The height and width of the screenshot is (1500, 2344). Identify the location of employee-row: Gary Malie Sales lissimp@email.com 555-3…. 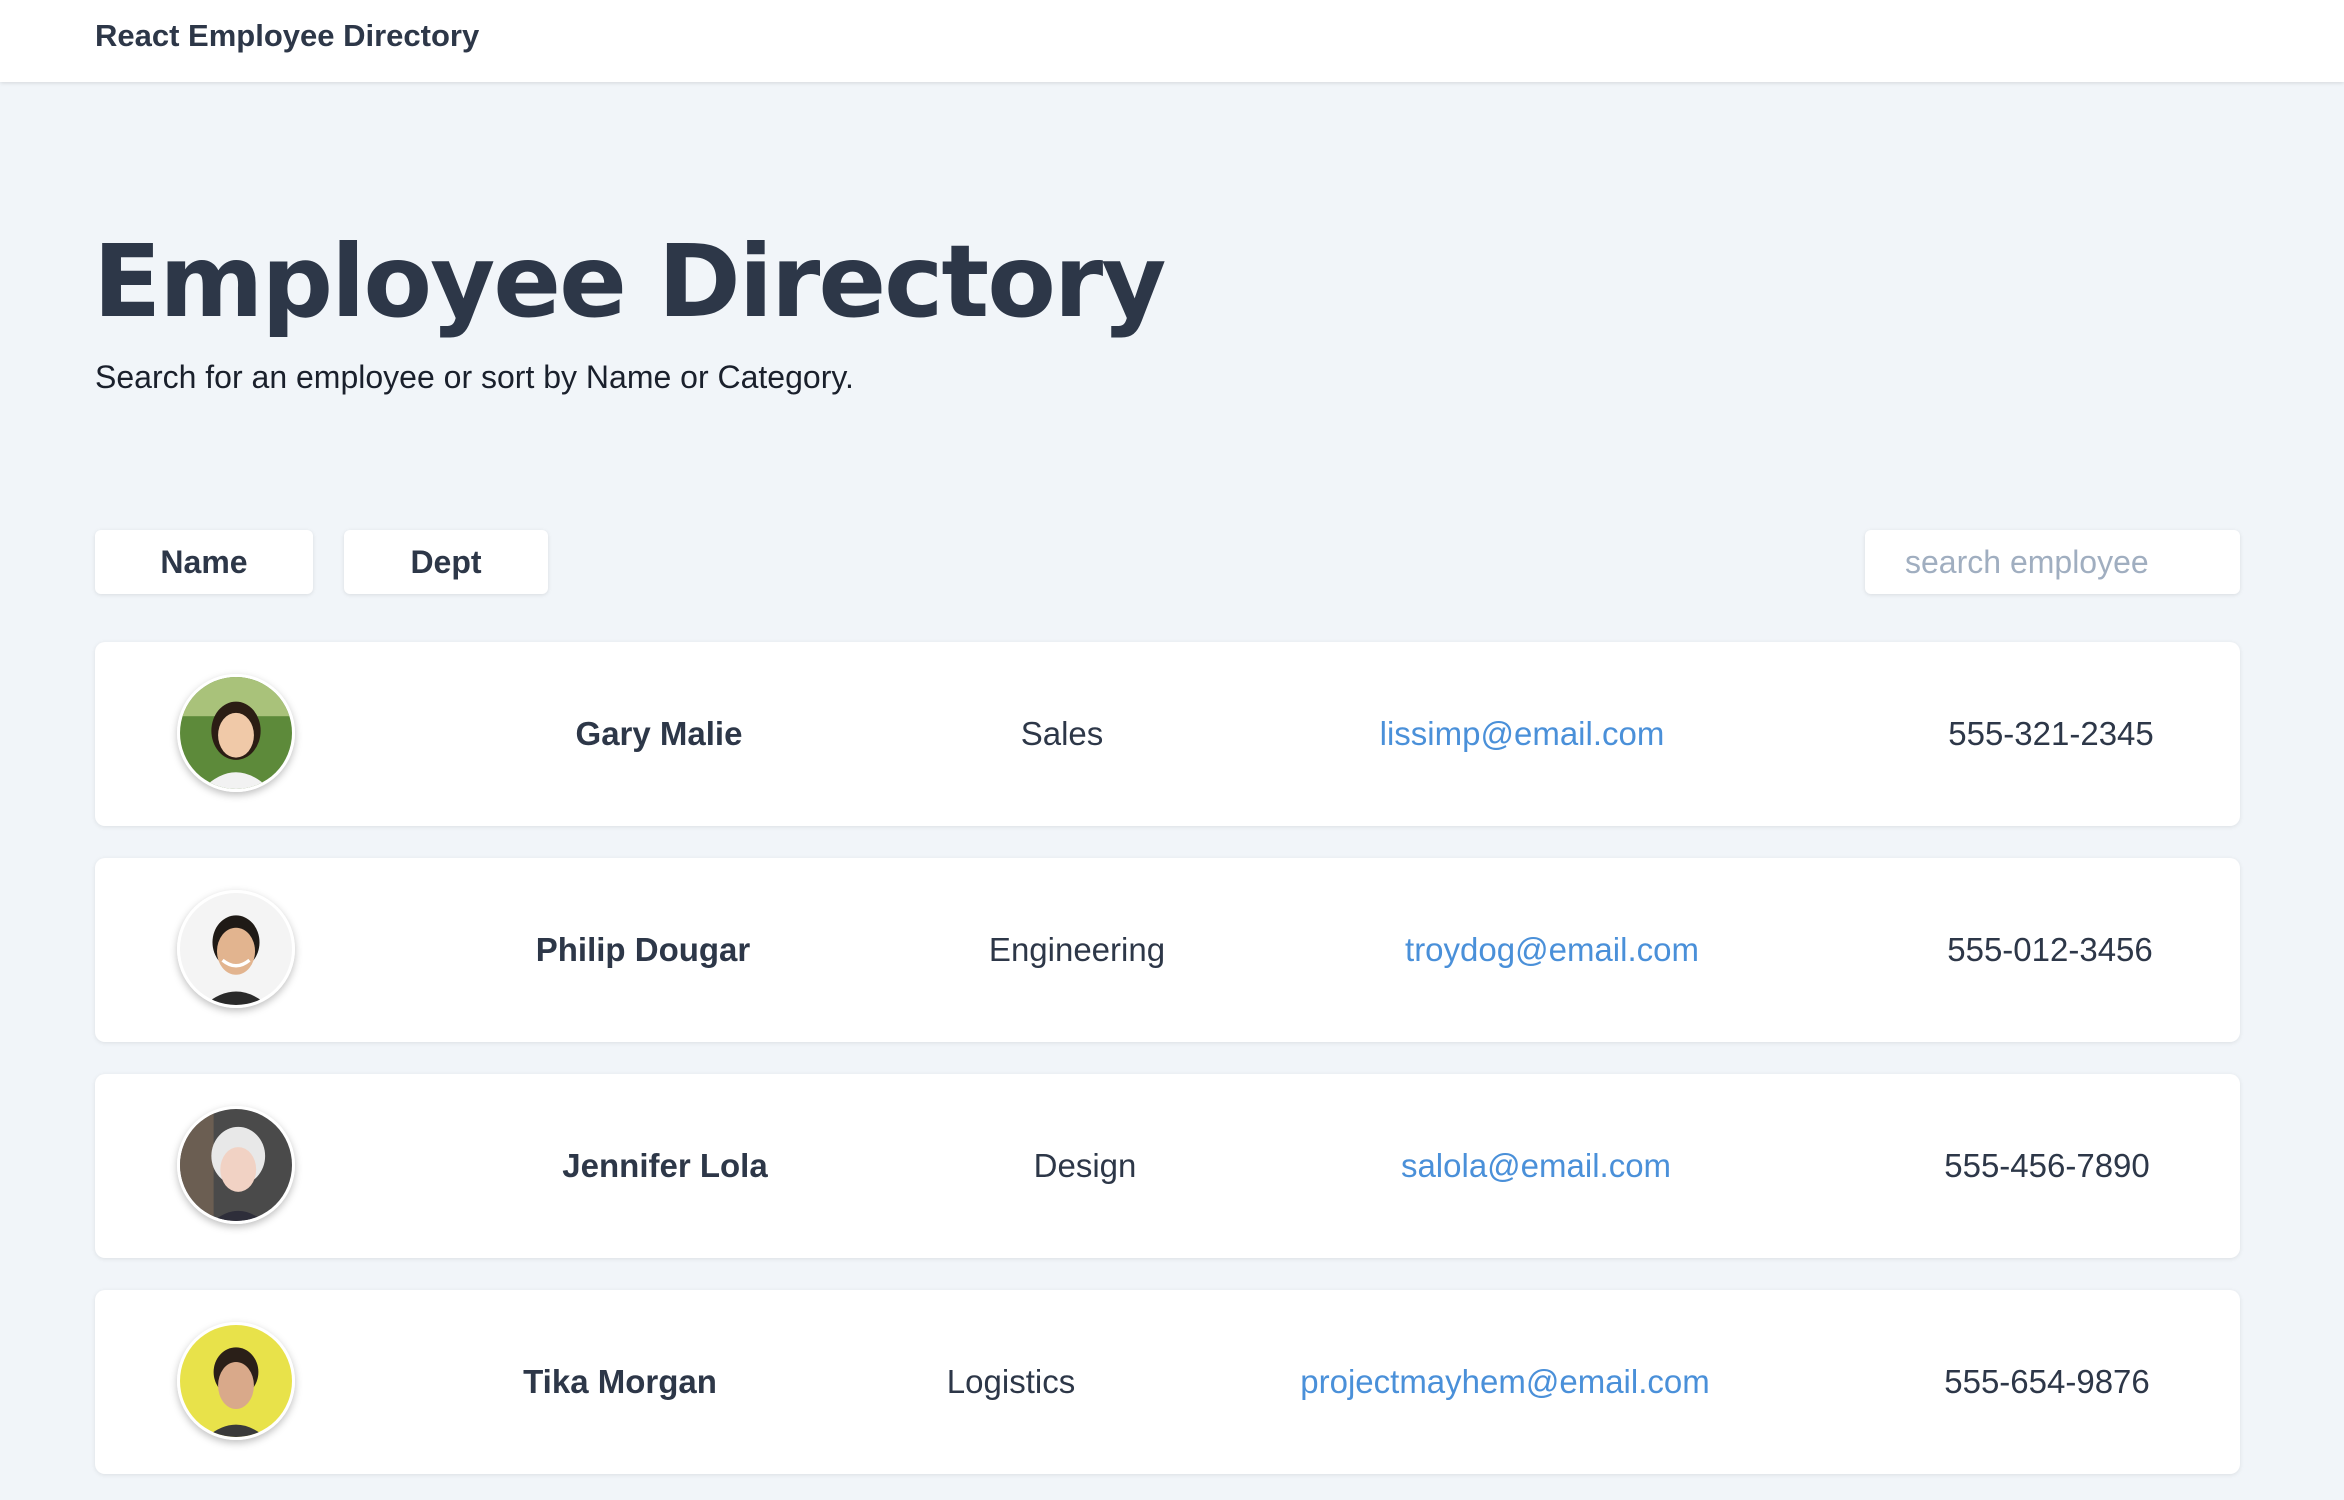
(1167, 734).